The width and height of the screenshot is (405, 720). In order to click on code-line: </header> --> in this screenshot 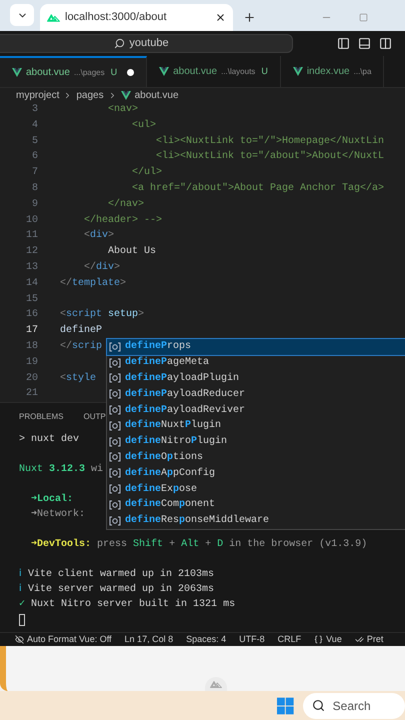, I will do `click(122, 221)`.